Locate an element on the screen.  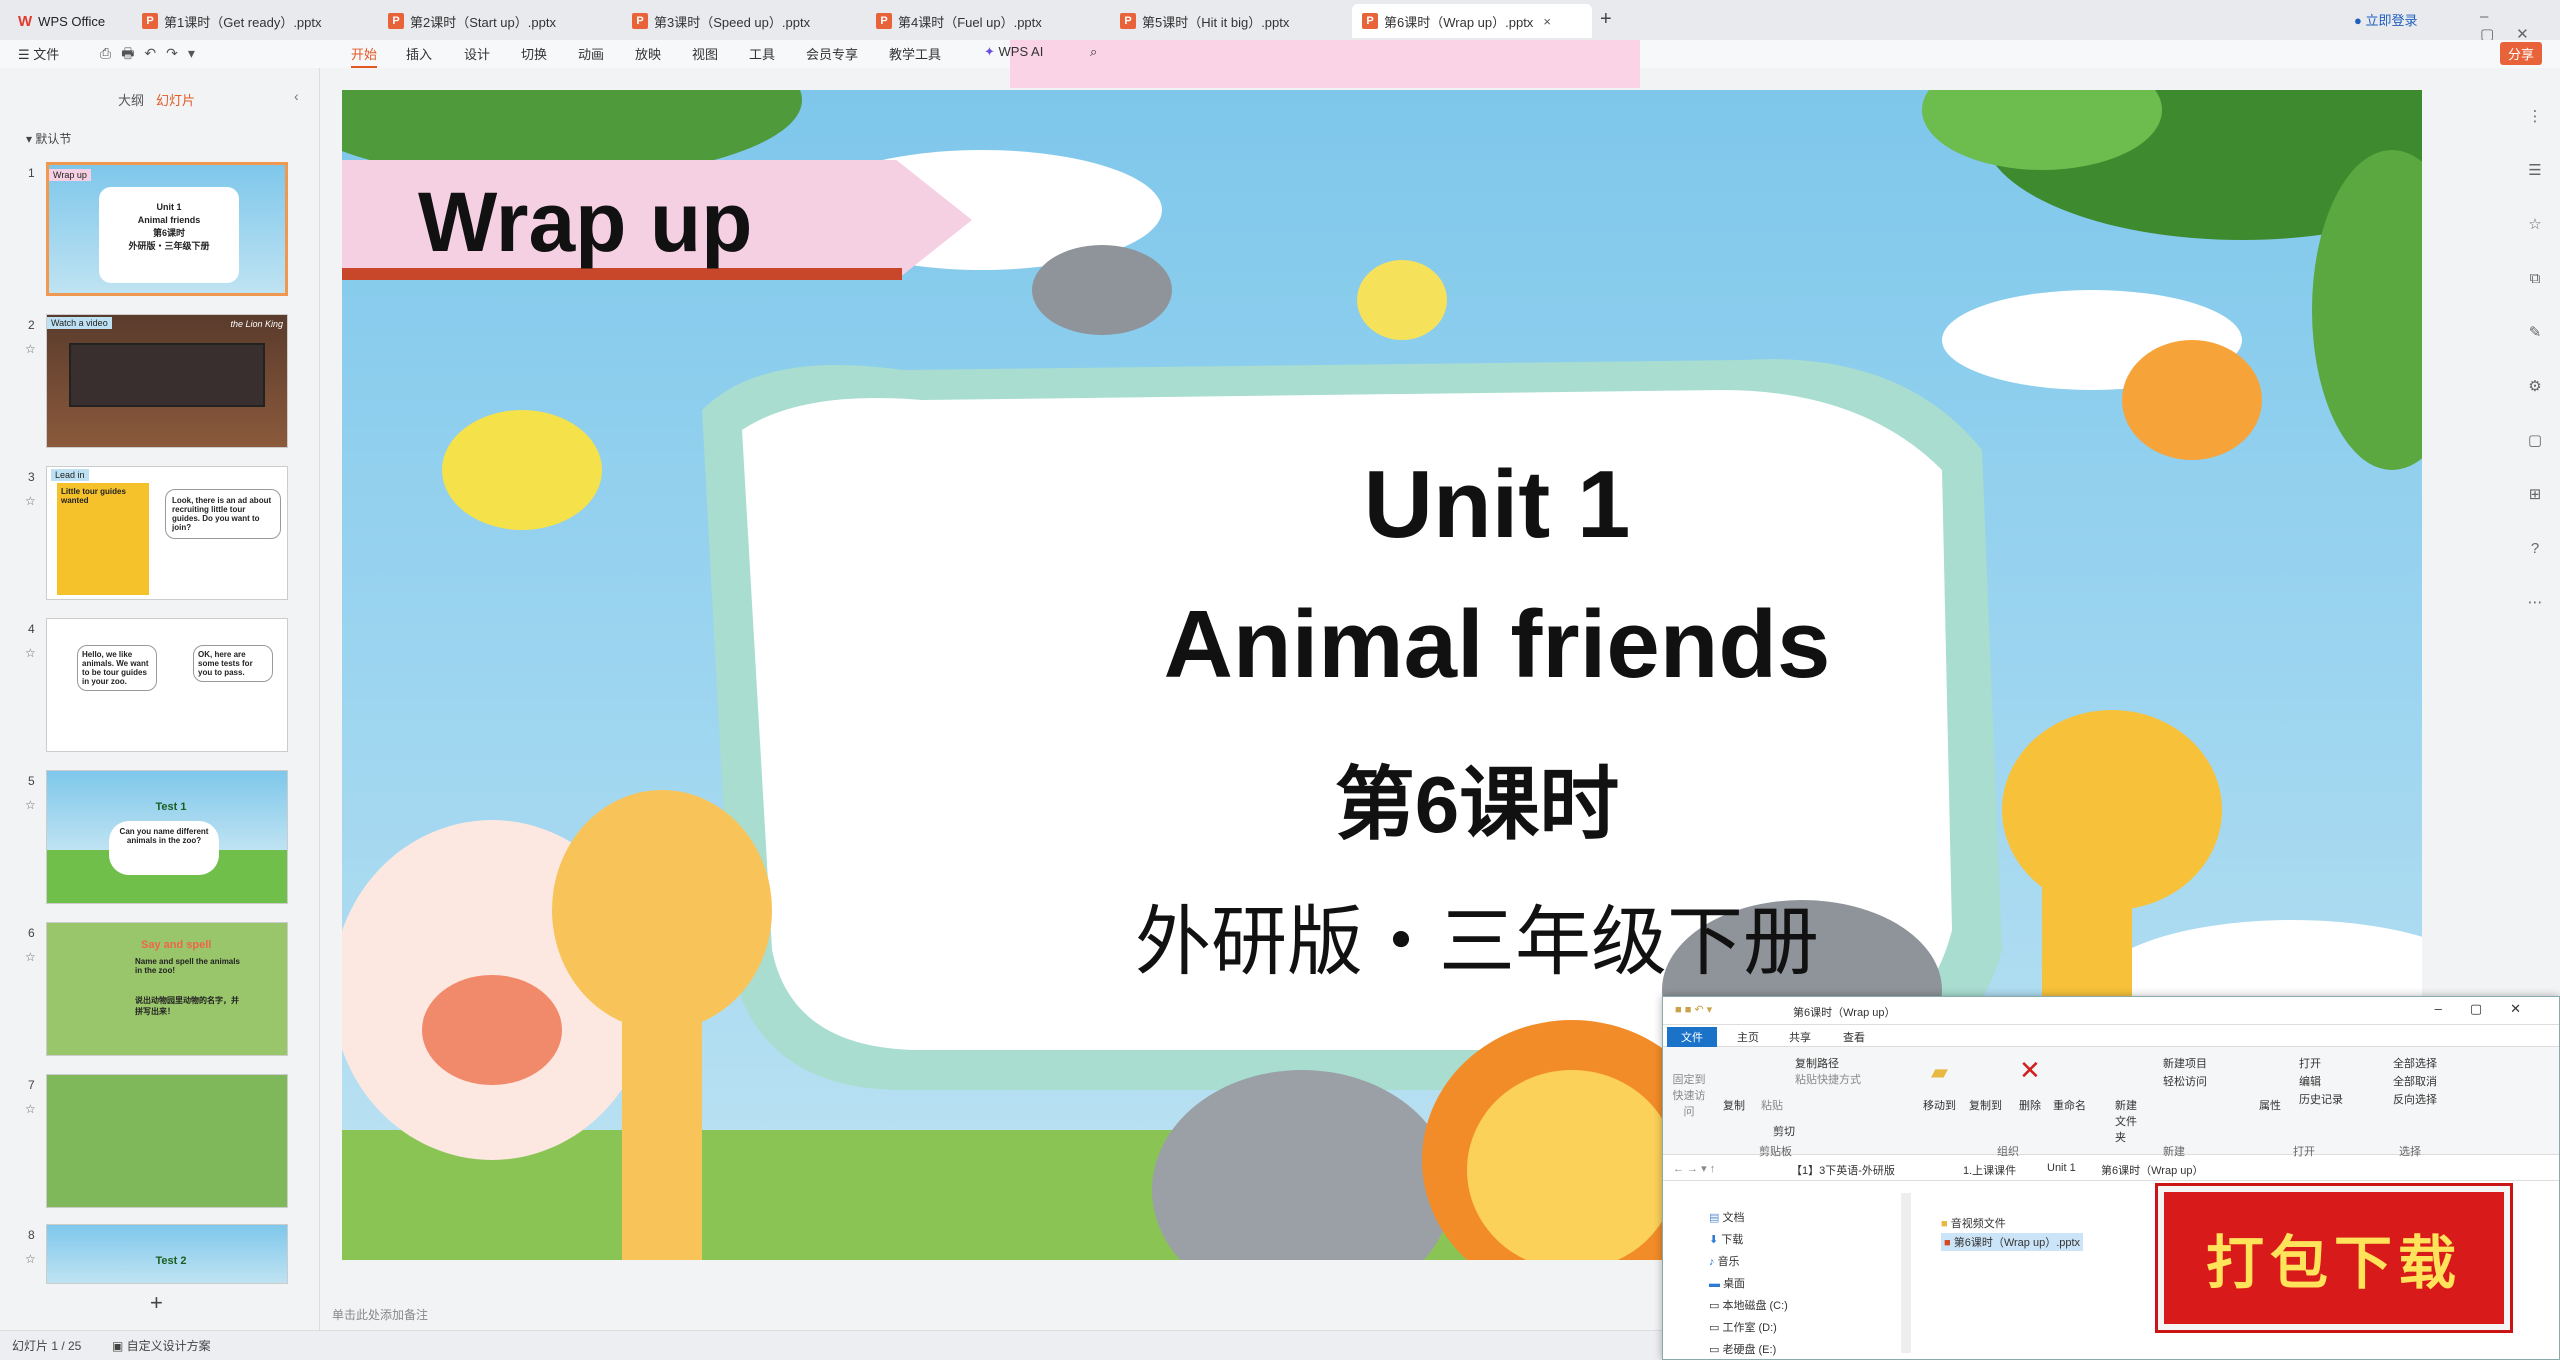
login-link: ● 立即登录 is located at coordinates (2386, 19).